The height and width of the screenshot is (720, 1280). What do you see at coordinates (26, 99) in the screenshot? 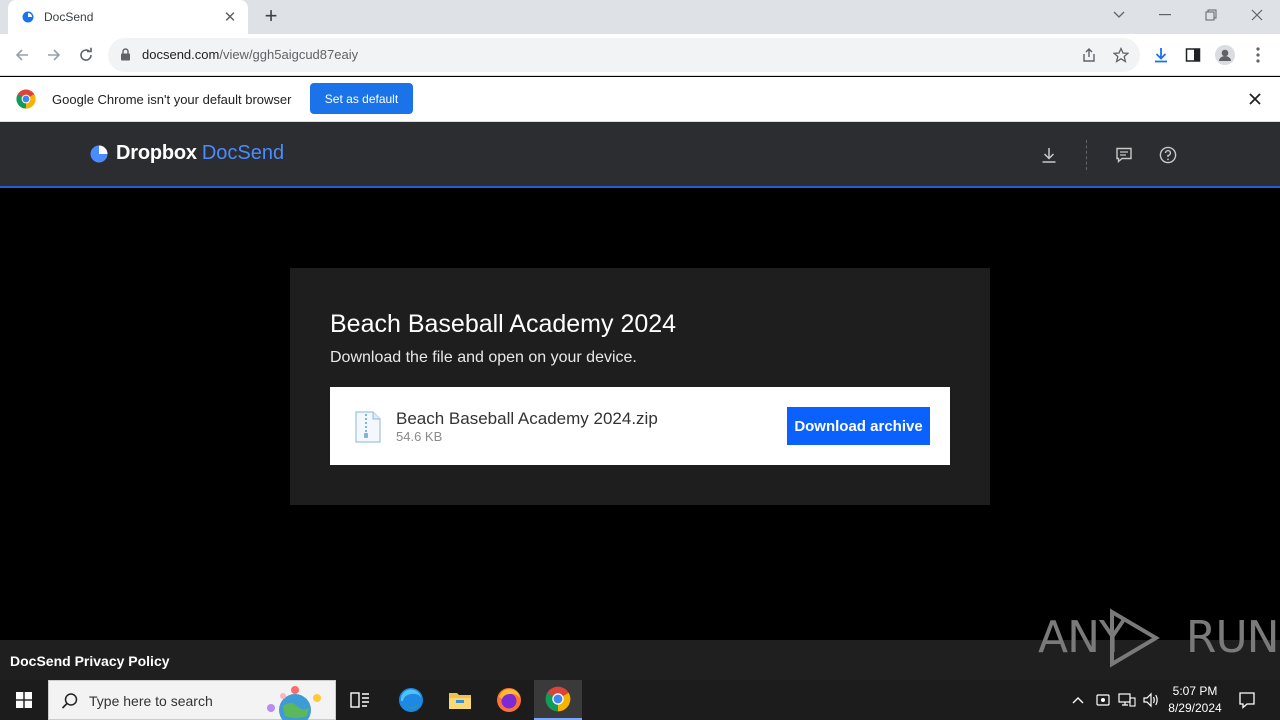
I see `chrome-logo-icon` at bounding box center [26, 99].